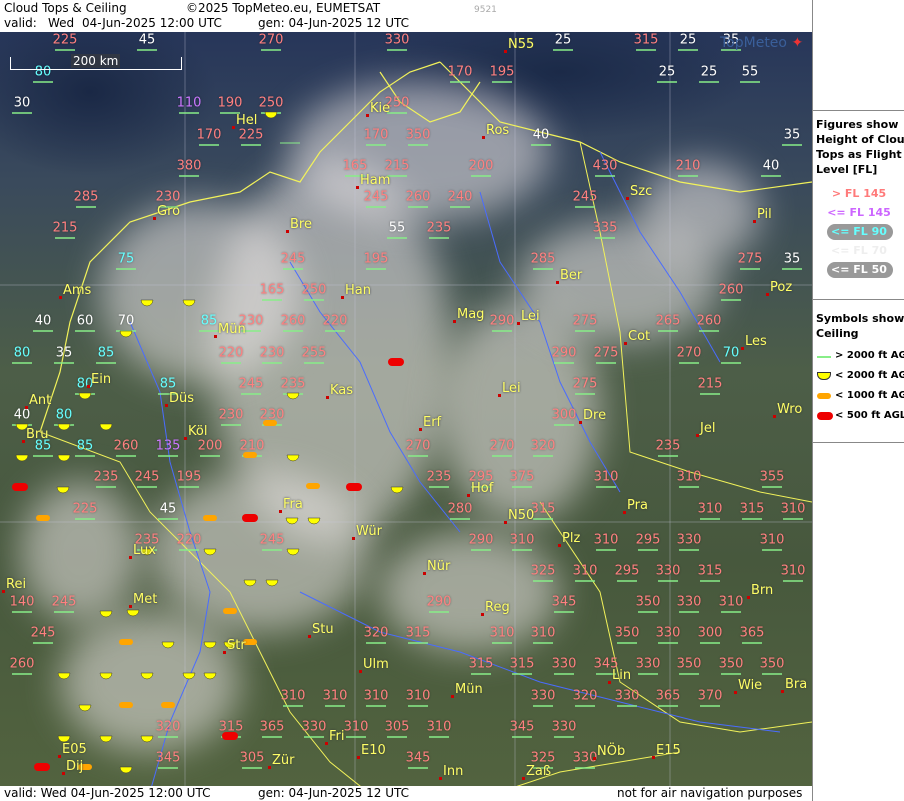 This screenshot has width=904, height=801. What do you see at coordinates (210, 518) in the screenshot?
I see `ceiling-below-1000-mark` at bounding box center [210, 518].